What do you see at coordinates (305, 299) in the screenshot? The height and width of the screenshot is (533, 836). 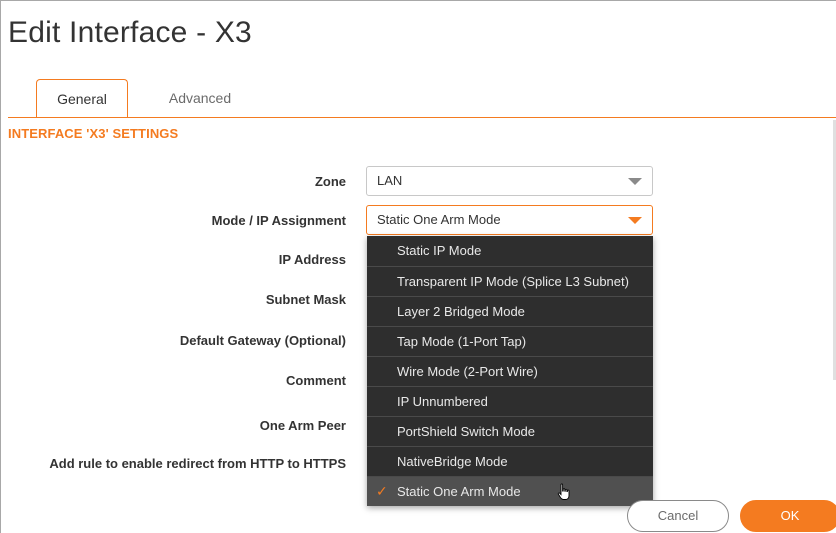 I see `subnet-mask-label: Subnet Mask` at bounding box center [305, 299].